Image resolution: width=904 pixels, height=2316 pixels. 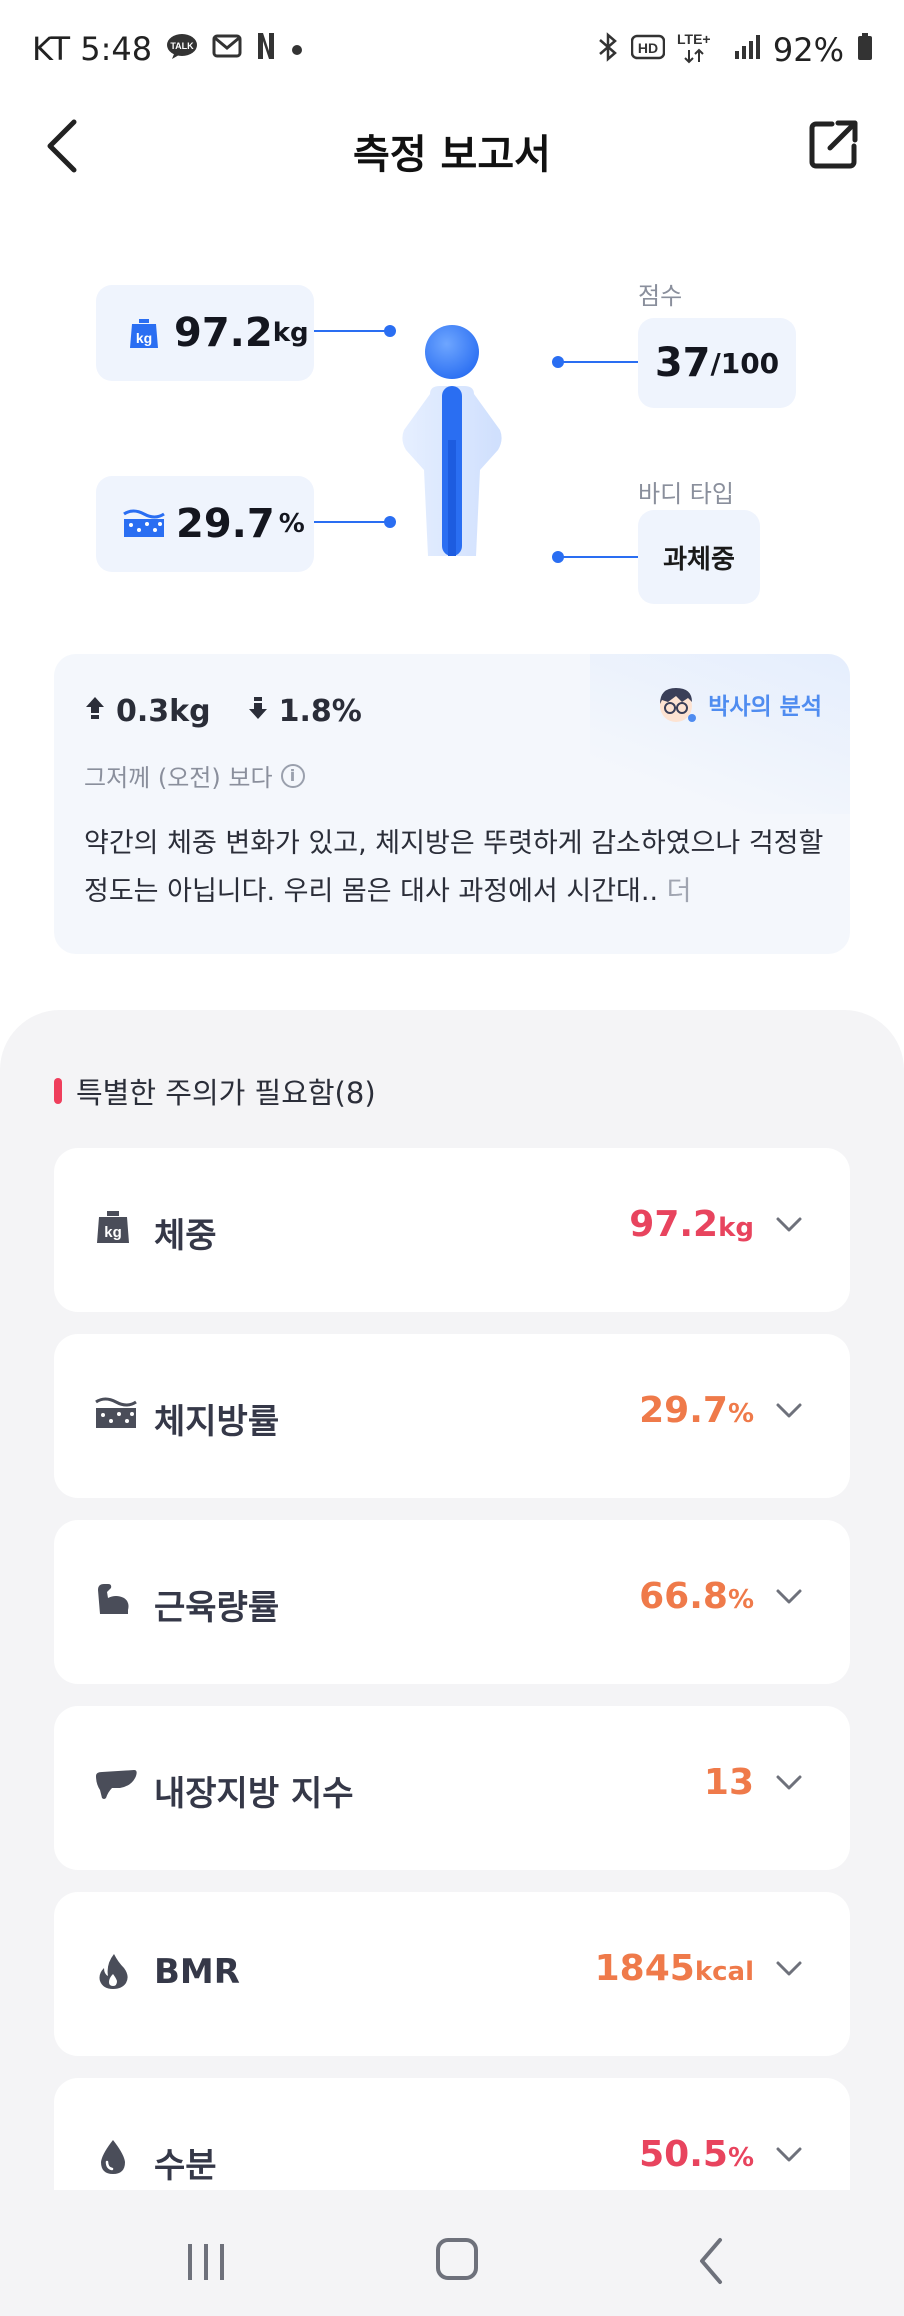 I want to click on muscle-icon, so click(x=113, y=1599).